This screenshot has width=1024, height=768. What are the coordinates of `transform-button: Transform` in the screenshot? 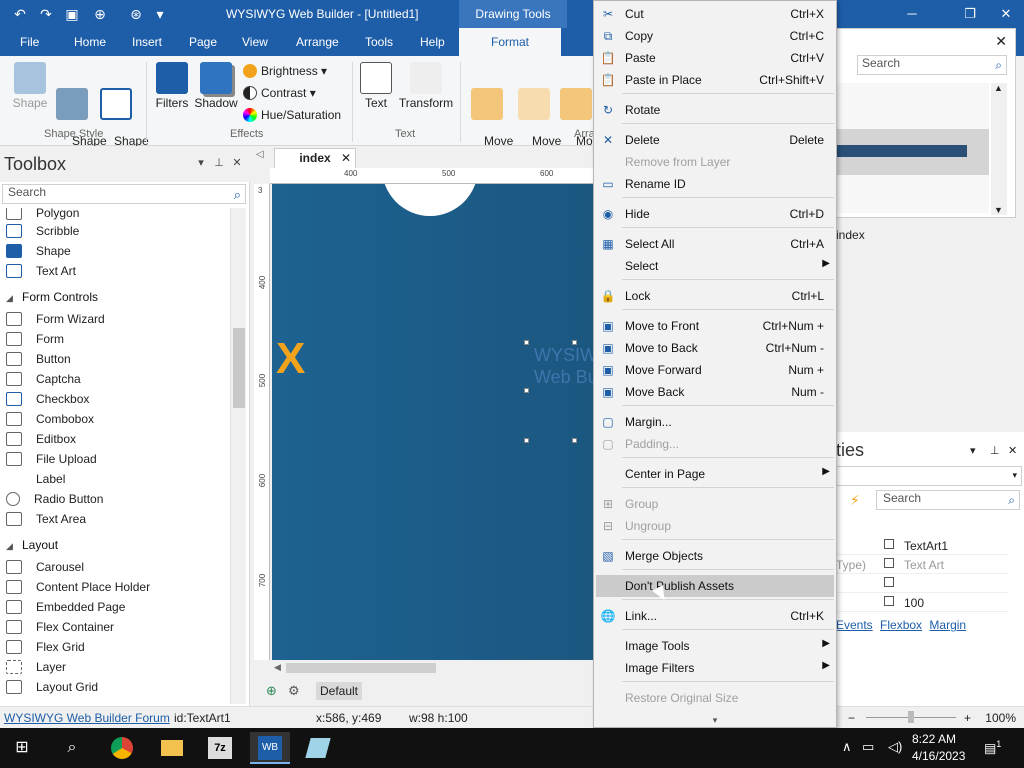 It's located at (426, 86).